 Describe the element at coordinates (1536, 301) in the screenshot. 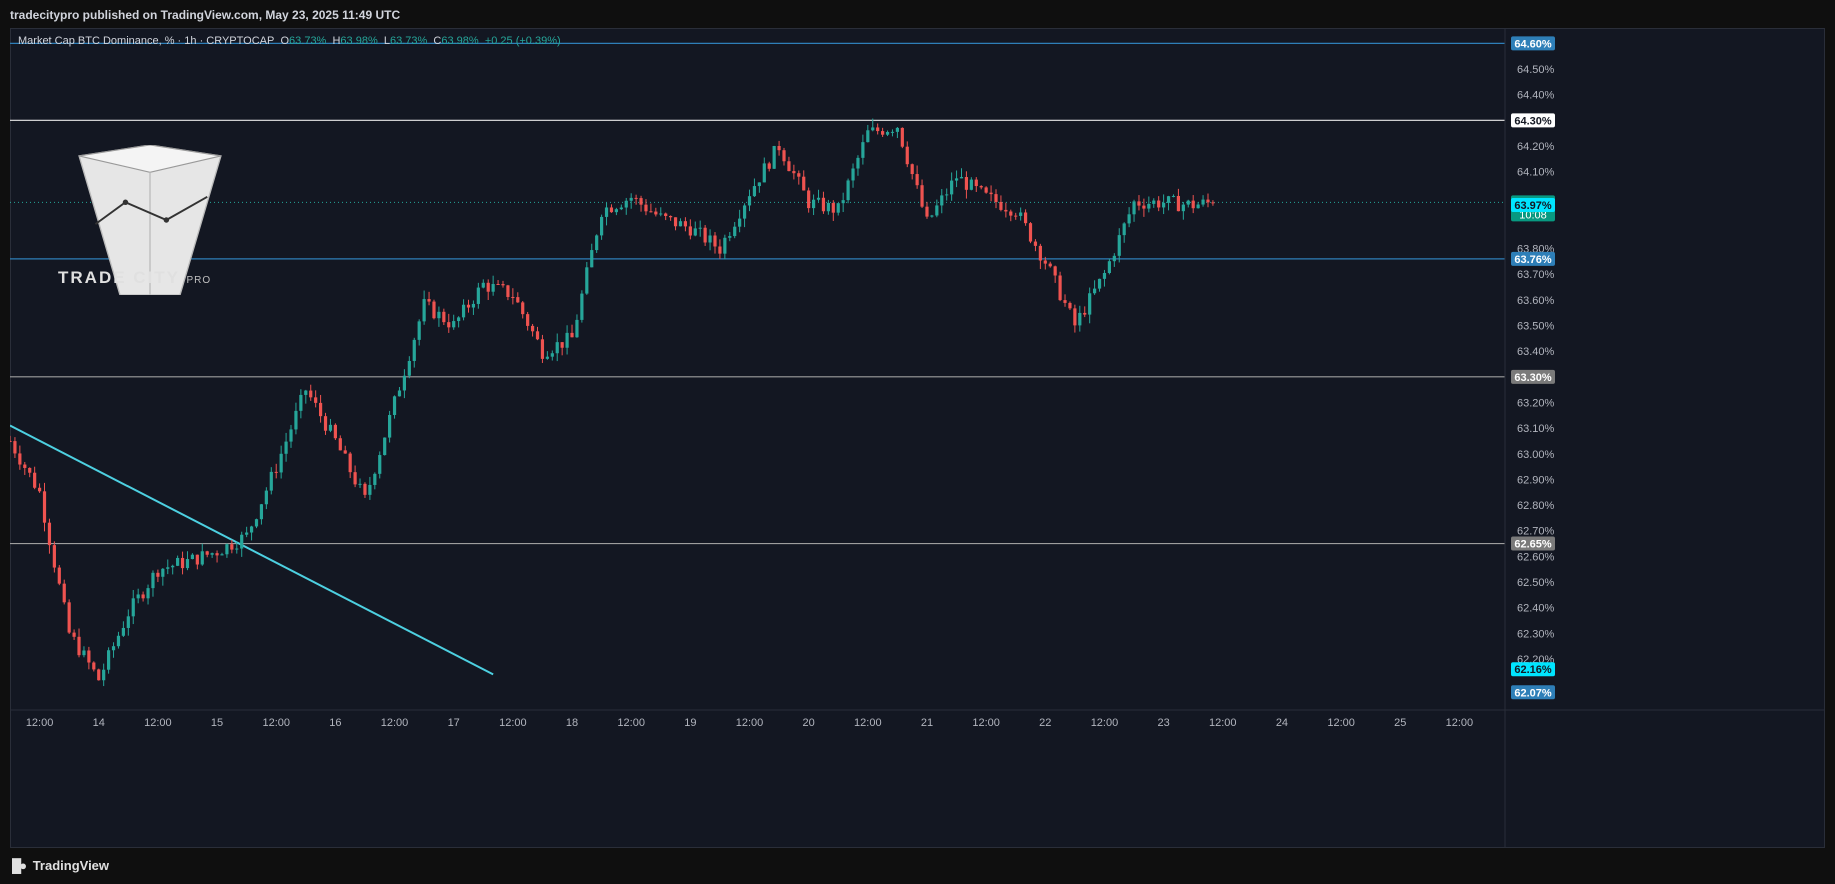

I see `y-tick-label: 63.60%` at that location.